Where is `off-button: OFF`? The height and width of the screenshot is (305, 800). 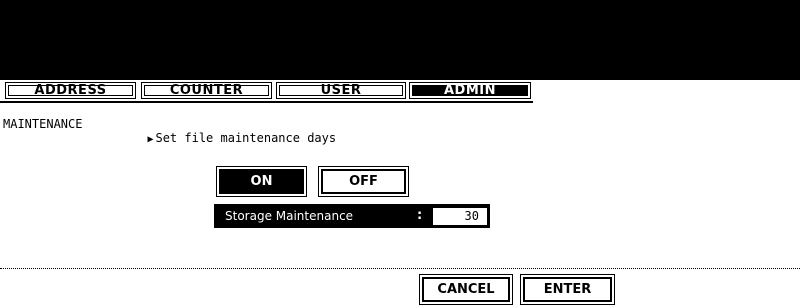
off-button: OFF is located at coordinates (363, 181).